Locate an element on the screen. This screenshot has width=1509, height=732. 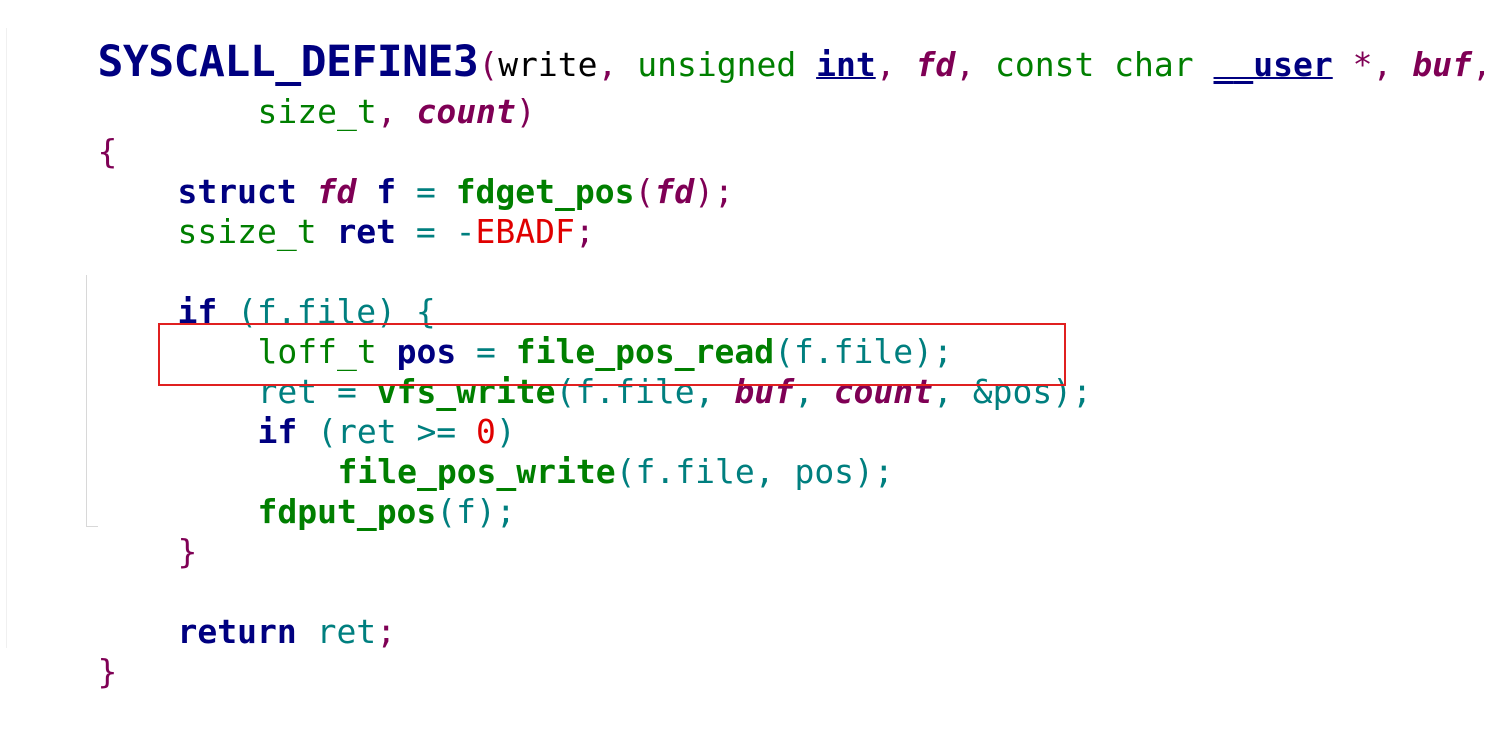
attr-user: __user is located at coordinates (1273, 64).